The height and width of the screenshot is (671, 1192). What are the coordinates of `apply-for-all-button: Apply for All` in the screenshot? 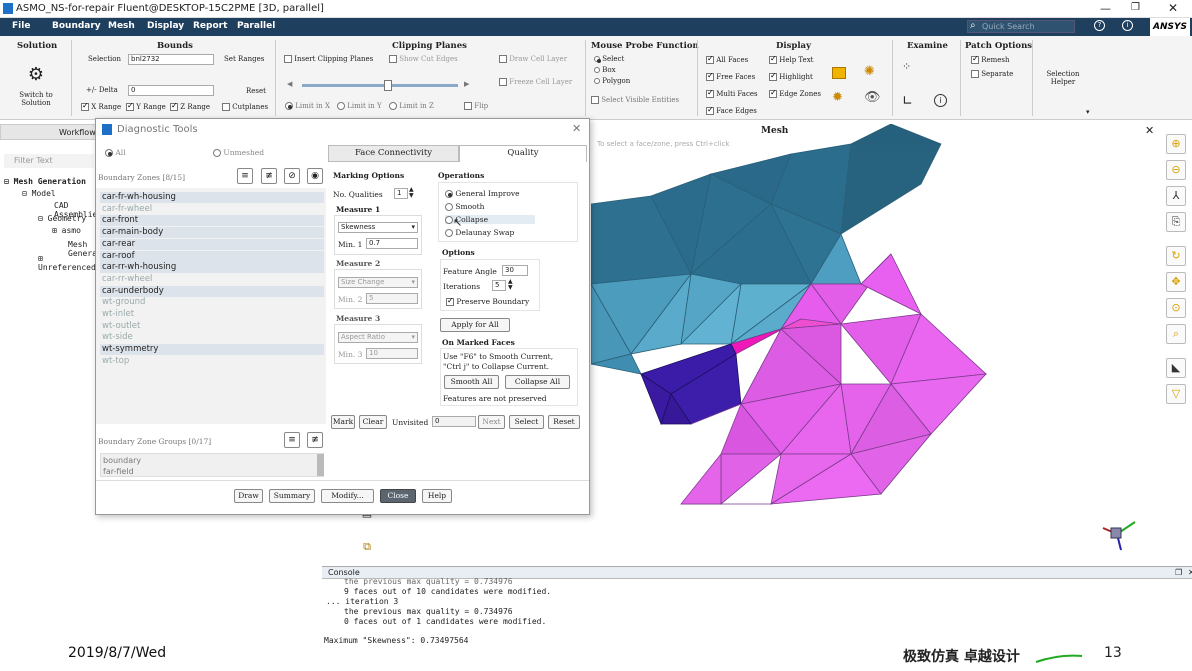 It's located at (475, 325).